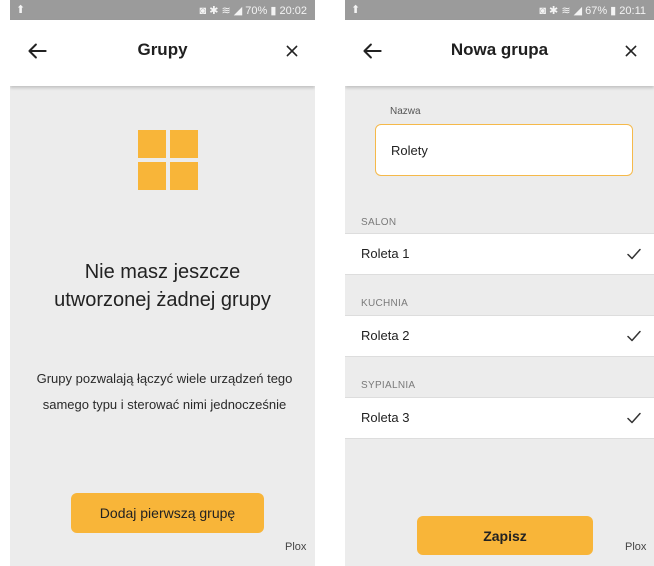  Describe the element at coordinates (505, 535) in the screenshot. I see `save-button: Zapisz` at that location.